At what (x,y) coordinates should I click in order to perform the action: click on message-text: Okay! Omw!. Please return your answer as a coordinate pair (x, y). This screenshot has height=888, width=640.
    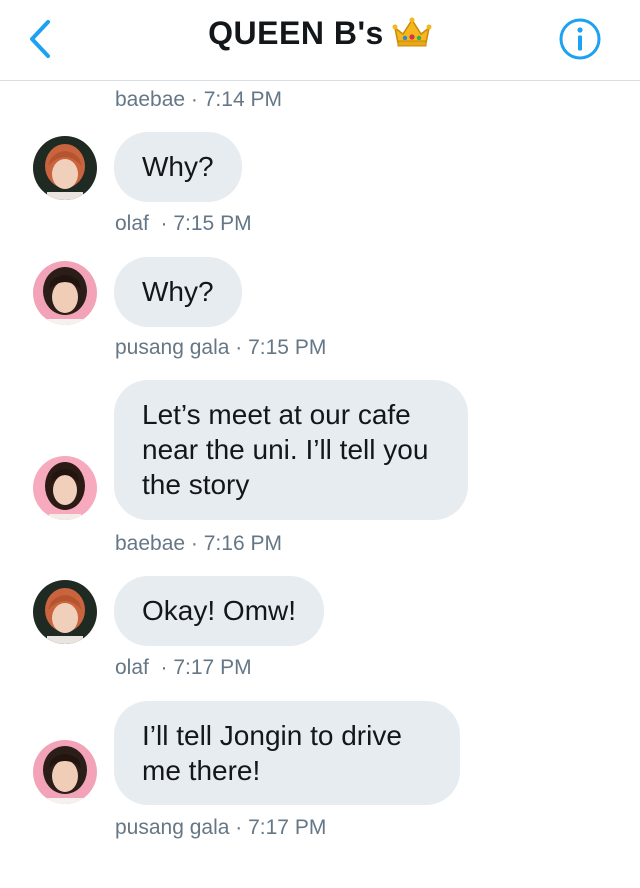
    Looking at the image, I should click on (219, 610).